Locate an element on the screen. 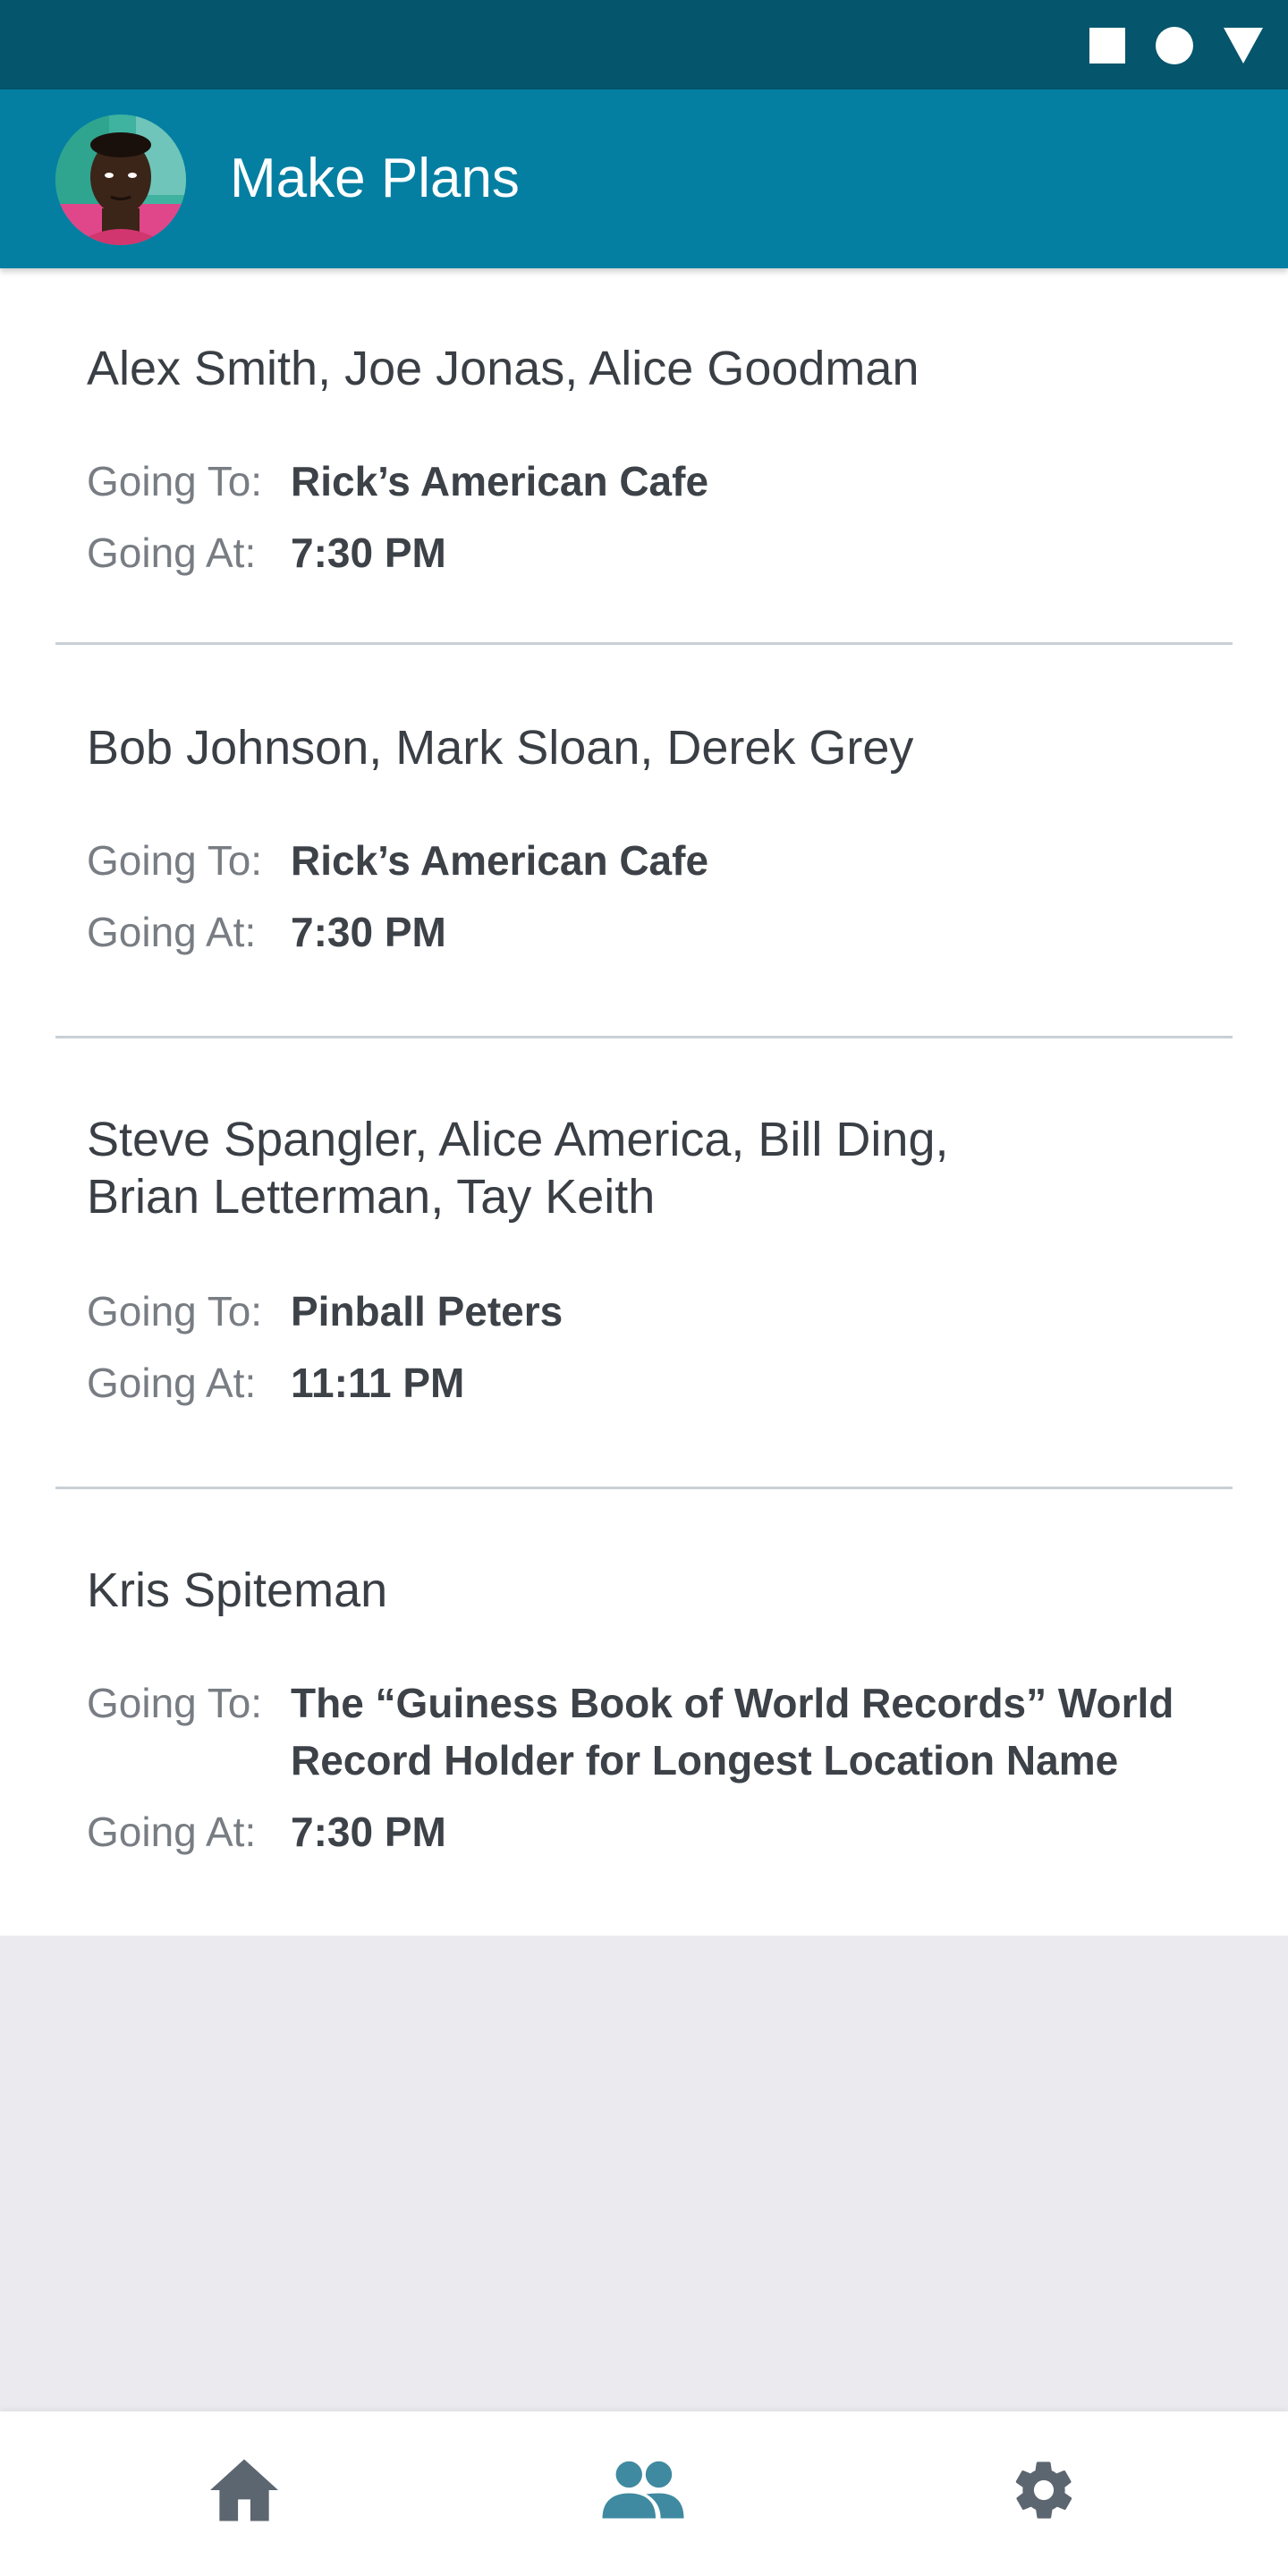  nav-people-button is located at coordinates (643, 2490).